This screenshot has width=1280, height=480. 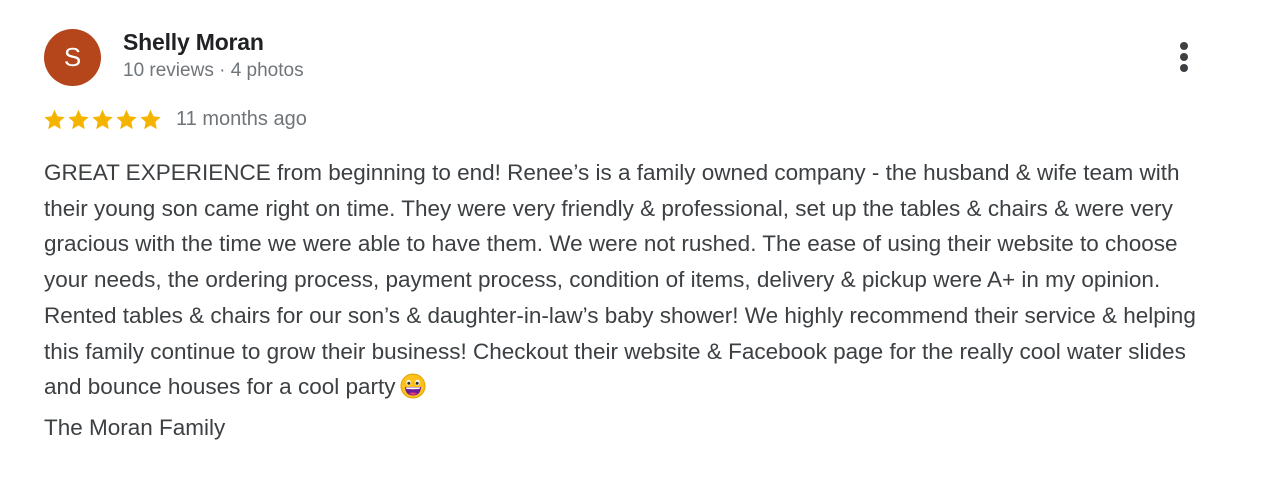 What do you see at coordinates (193, 42) in the screenshot?
I see `reviewer-name: Shelly Moran` at bounding box center [193, 42].